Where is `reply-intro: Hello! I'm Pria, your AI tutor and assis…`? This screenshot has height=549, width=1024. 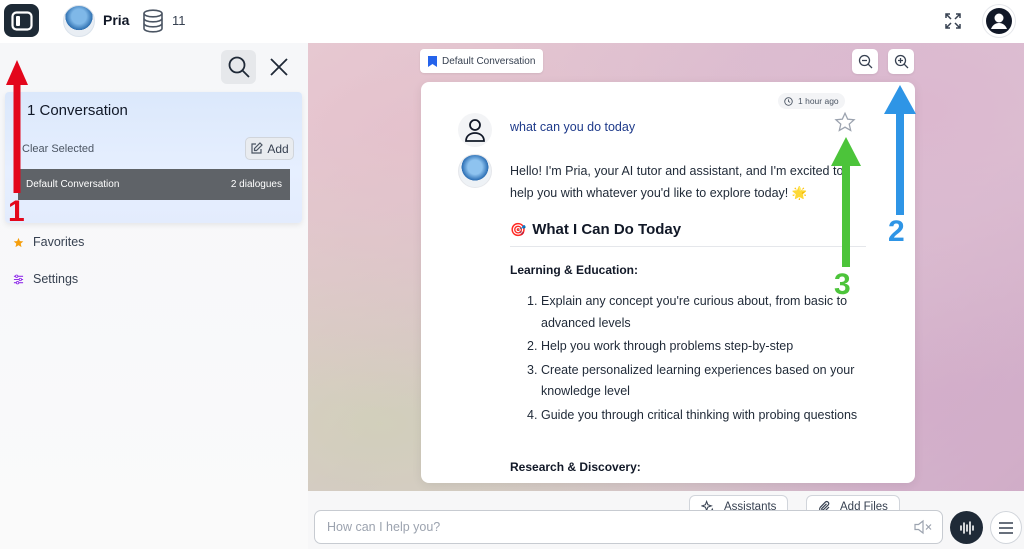
reply-intro: Hello! I'm Pria, your AI tutor and assis… is located at coordinates (677, 182).